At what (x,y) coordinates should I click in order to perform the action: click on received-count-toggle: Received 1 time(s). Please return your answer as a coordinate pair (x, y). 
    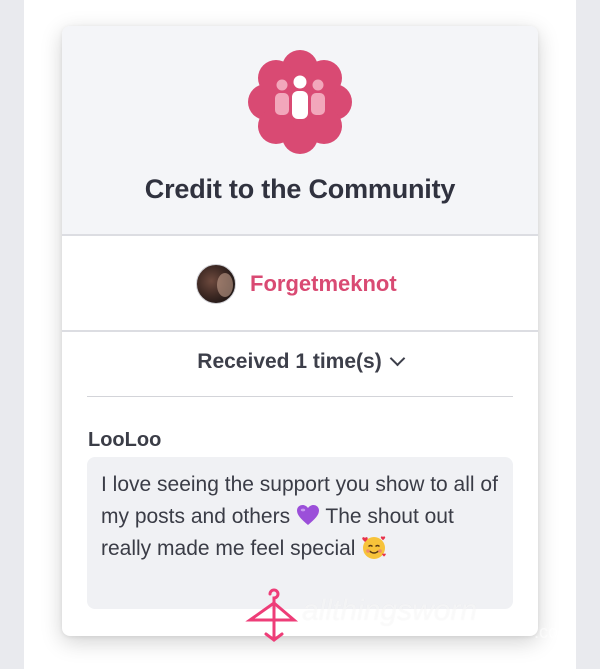
    Looking at the image, I should click on (300, 362).